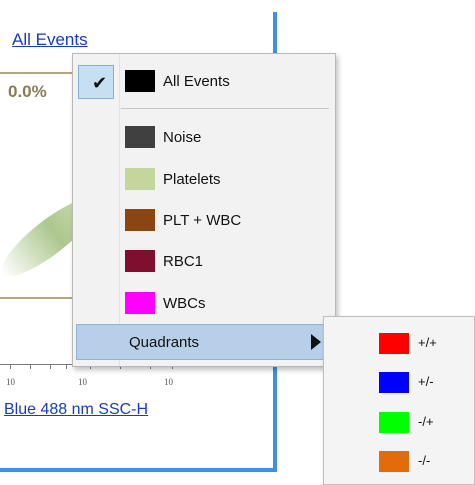 This screenshot has width=475, height=485. I want to click on menu-item-plt-wbc: PLT + WBC, so click(204, 220).